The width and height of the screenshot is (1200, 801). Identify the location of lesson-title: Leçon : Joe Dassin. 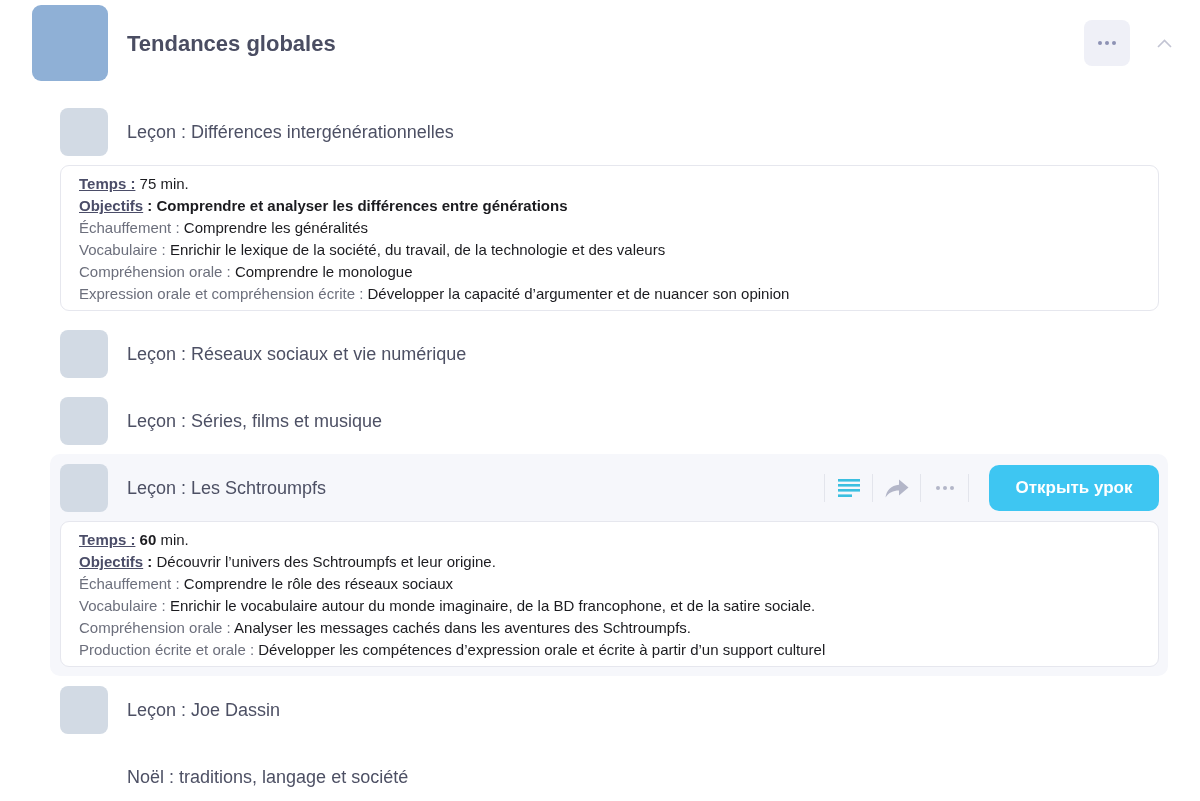
(204, 710).